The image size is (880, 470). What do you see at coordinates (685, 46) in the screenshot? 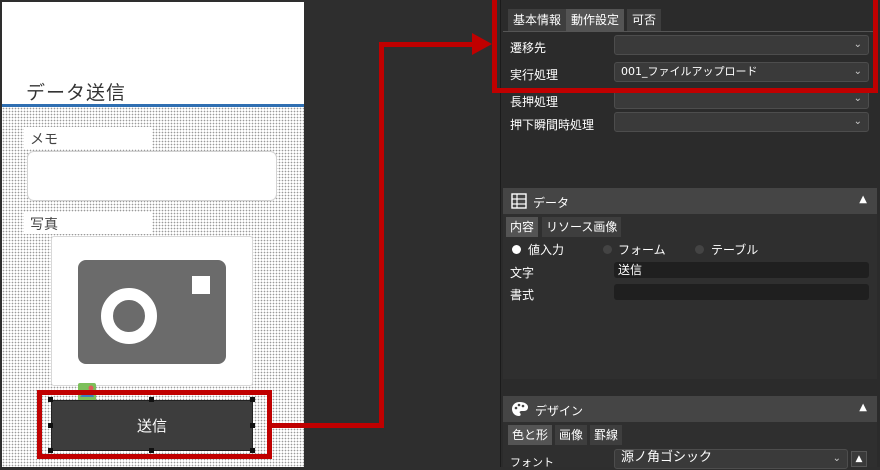
I see `highlight-box-properties` at bounding box center [685, 46].